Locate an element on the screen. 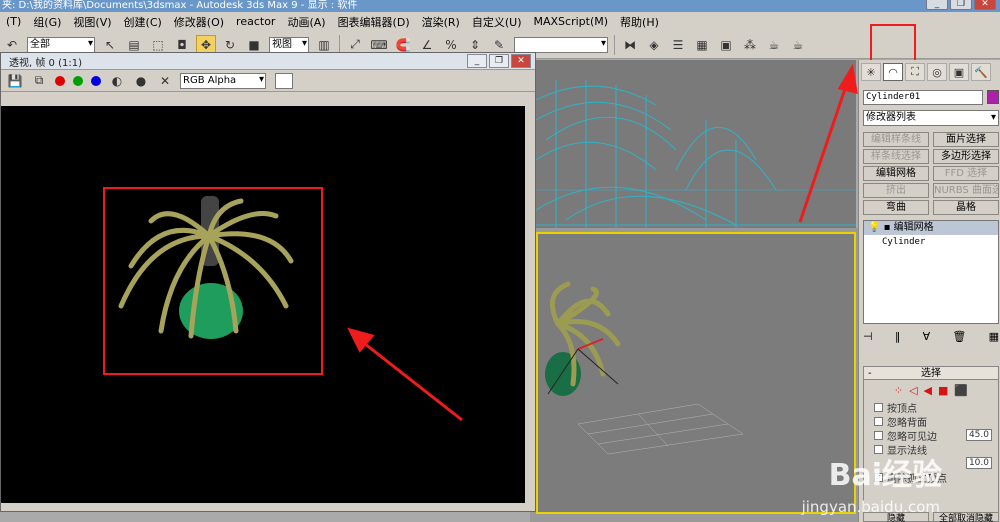 Image resolution: width=1000 pixels, height=522 pixels. edge-level-icon: ◁ is located at coordinates (913, 390).